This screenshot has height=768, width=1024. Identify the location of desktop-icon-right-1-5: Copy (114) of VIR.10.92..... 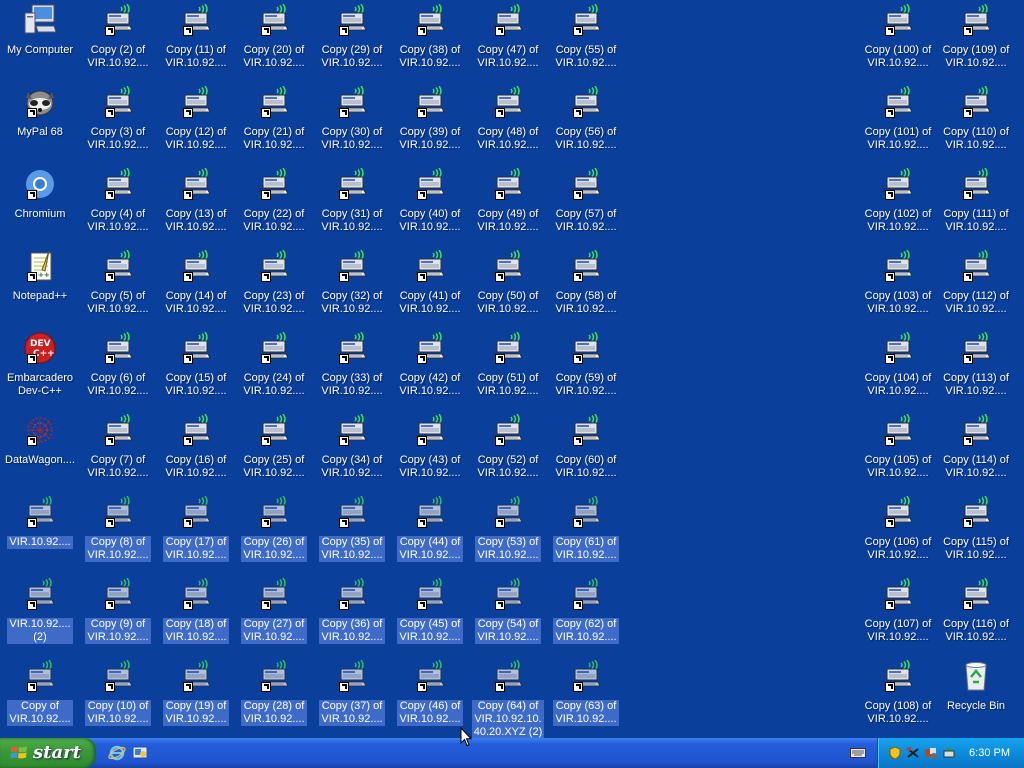
(976, 446).